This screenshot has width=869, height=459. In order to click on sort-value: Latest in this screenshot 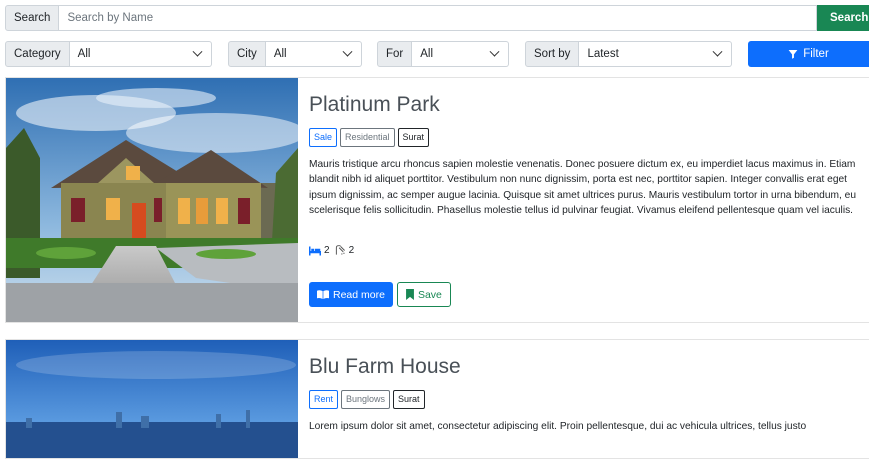, I will do `click(603, 54)`.